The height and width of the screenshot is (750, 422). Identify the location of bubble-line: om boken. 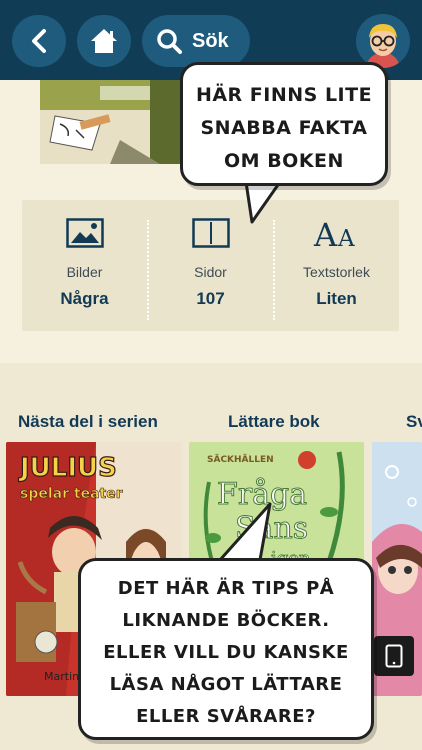
(284, 161).